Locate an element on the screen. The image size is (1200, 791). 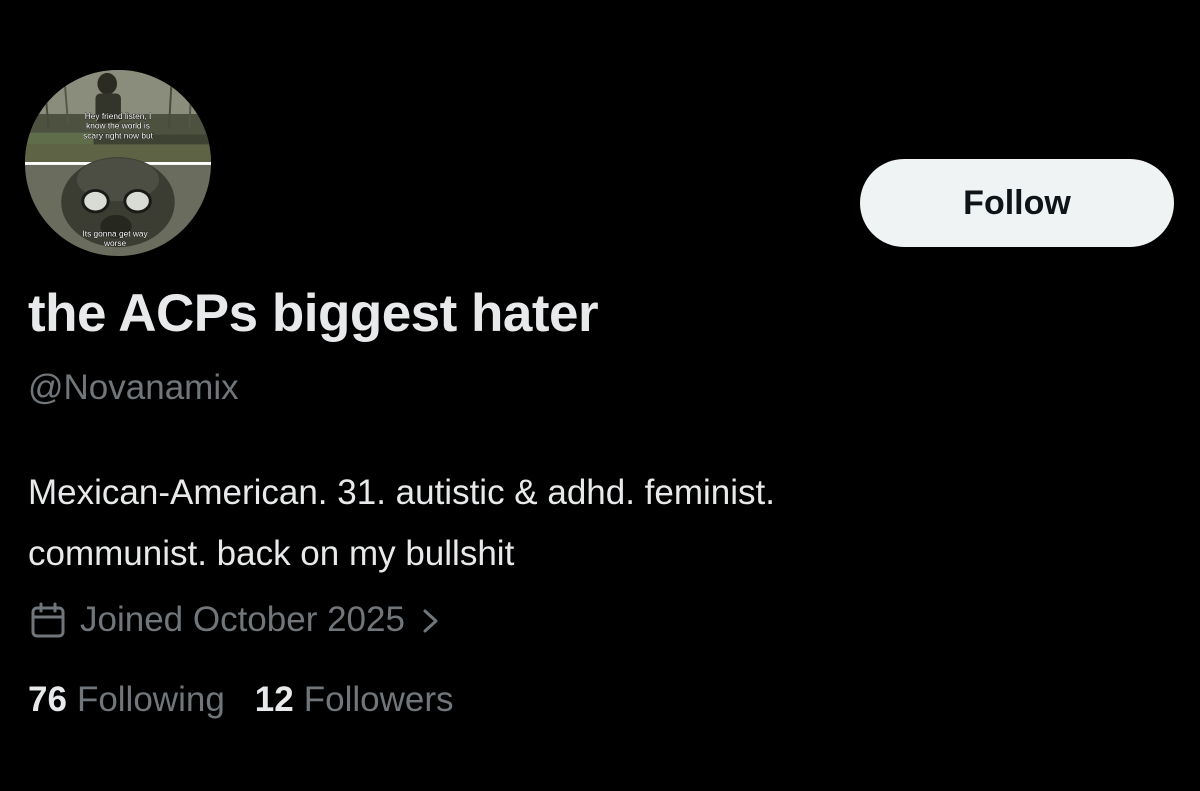
profile-handle: @Novanamix is located at coordinates (133, 387).